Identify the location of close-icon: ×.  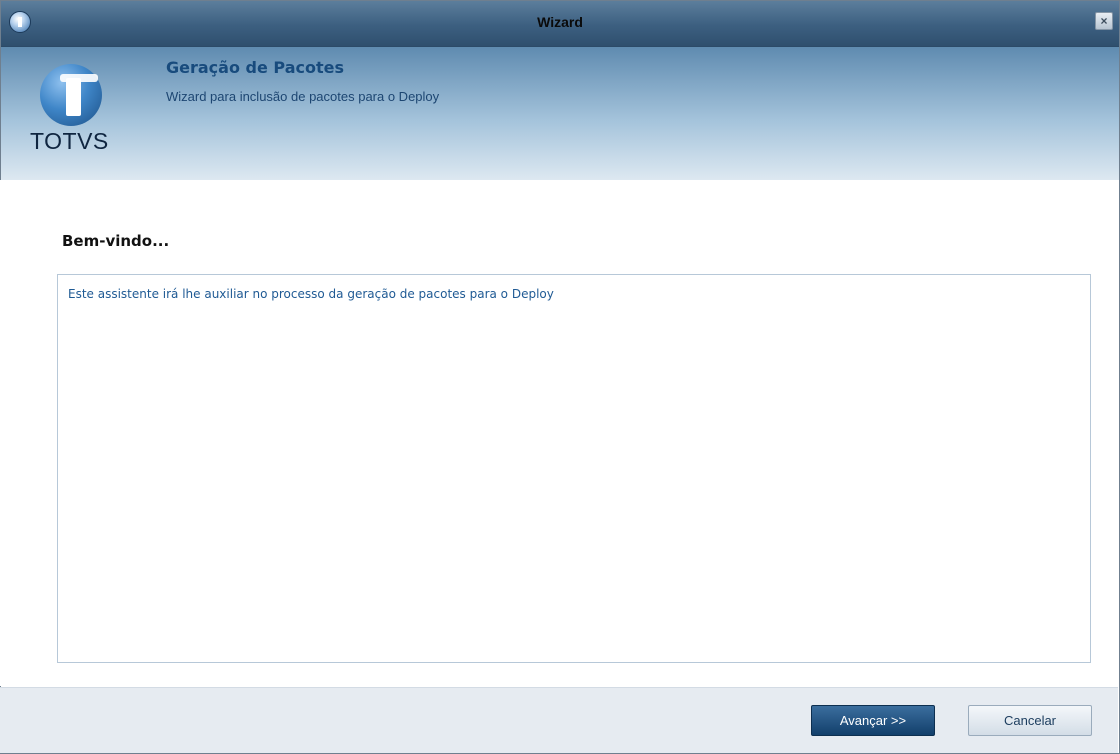
(1104, 21).